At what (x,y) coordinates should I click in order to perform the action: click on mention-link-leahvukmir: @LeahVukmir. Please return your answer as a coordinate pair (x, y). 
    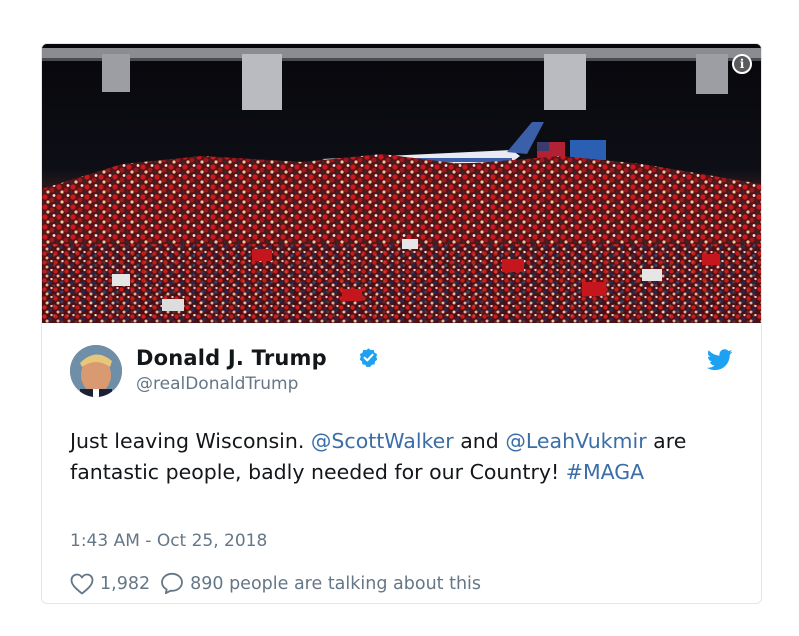
    Looking at the image, I should click on (575, 441).